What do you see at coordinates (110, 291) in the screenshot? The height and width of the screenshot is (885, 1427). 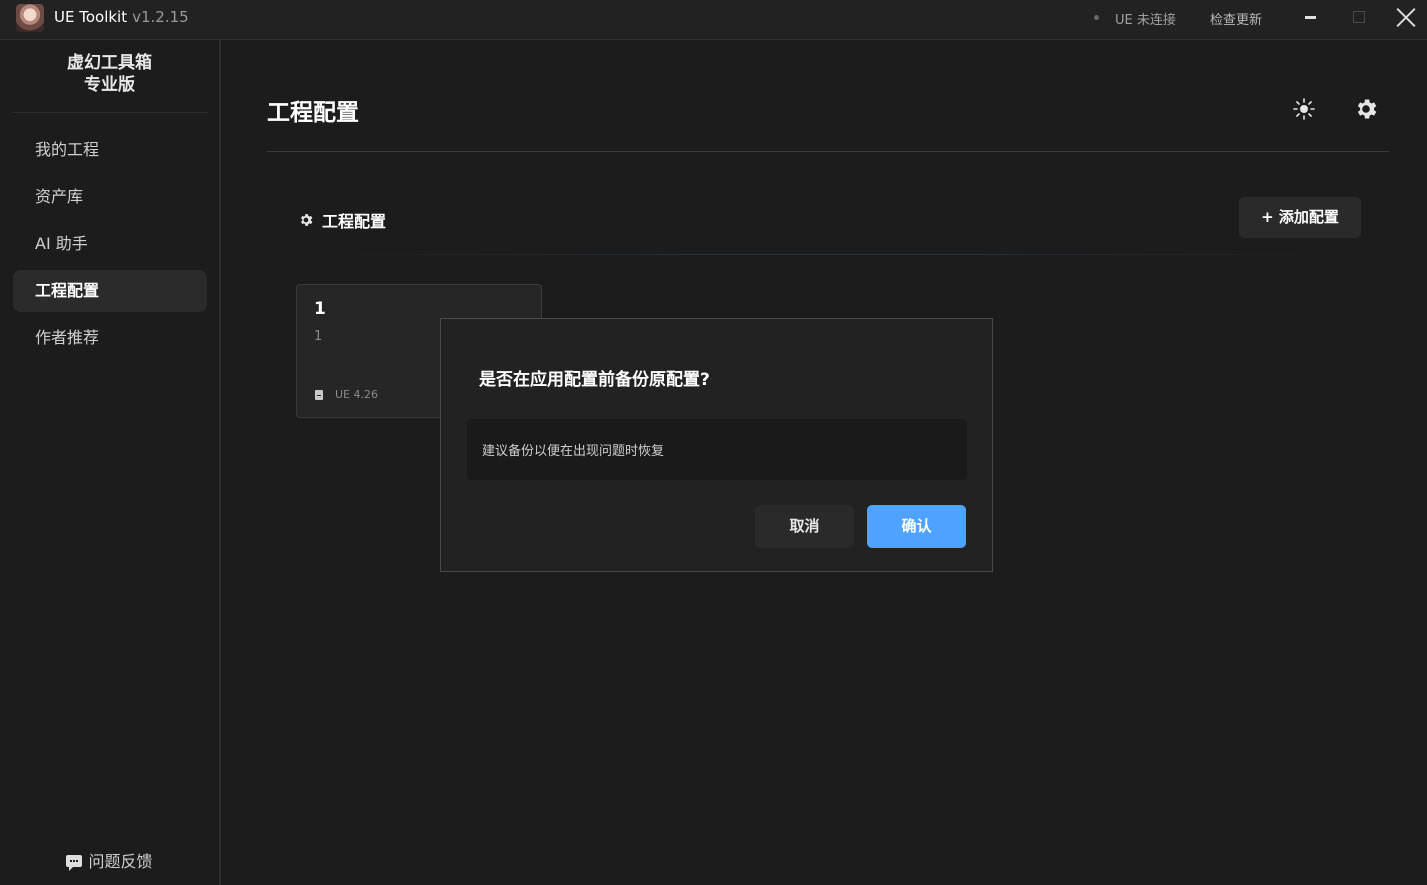 I see `sidebar-item-project-config: 工程配置` at bounding box center [110, 291].